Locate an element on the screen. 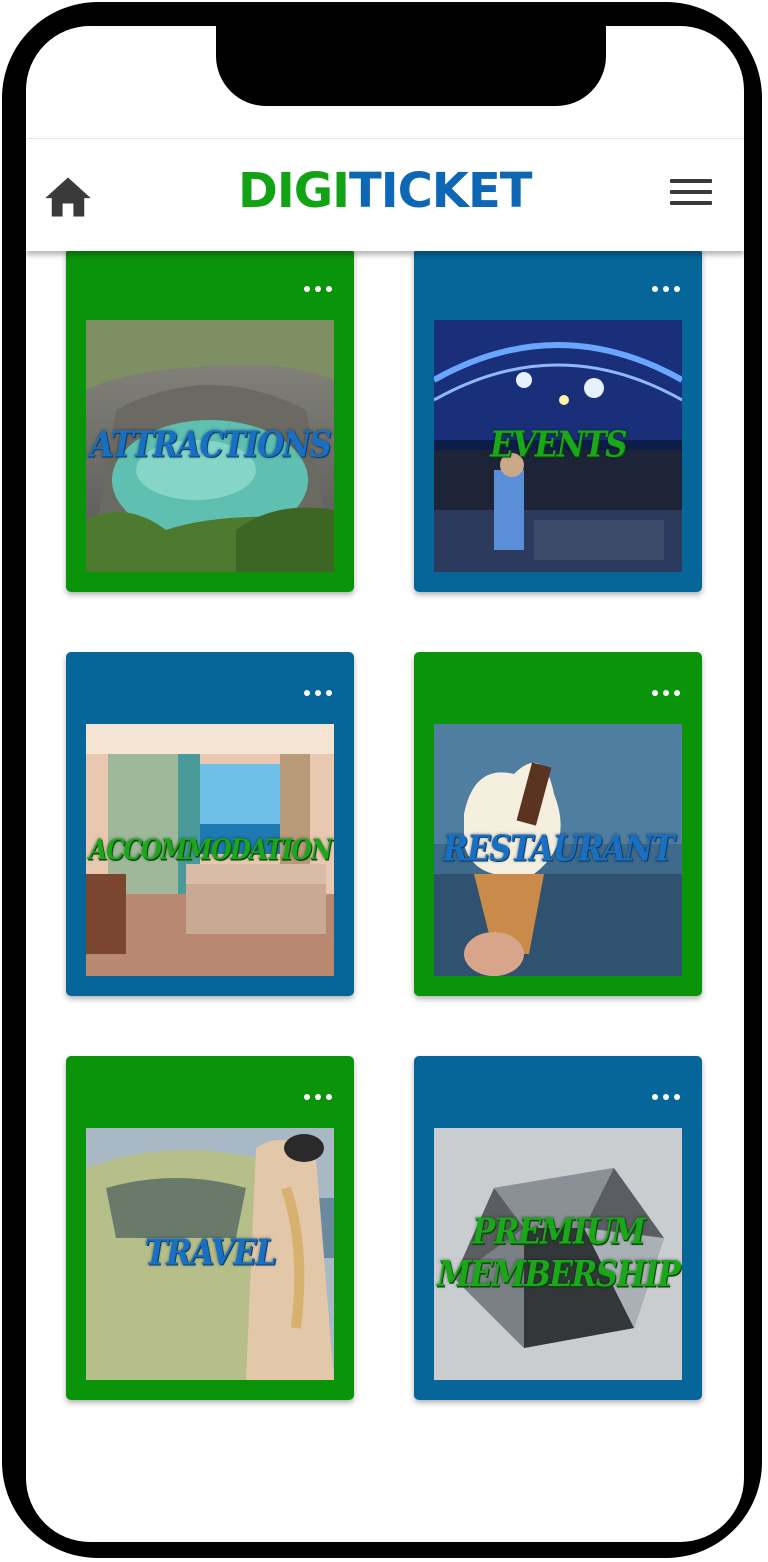 The image size is (768, 1562). card-travel: TRAVEL is located at coordinates (210, 1228).